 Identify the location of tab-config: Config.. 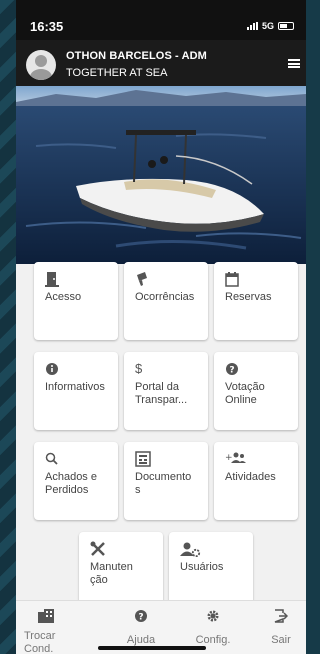
(213, 628).